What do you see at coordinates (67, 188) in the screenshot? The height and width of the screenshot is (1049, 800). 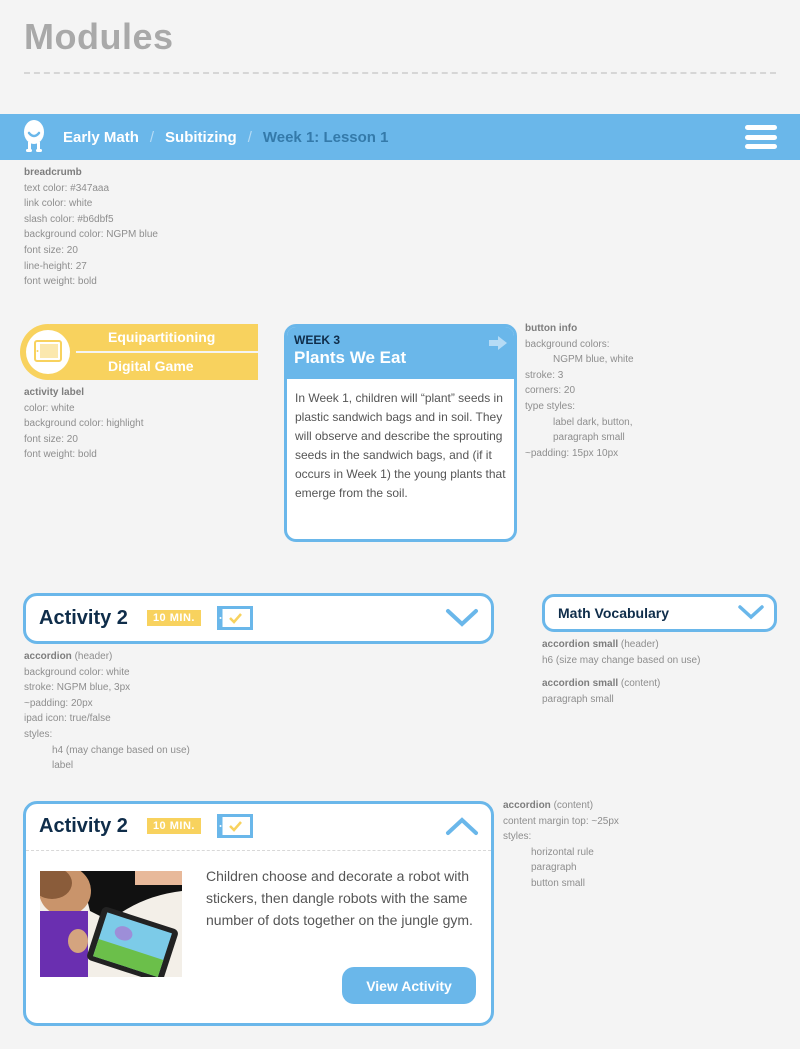 I see `notes-line: text color: #347aaa` at bounding box center [67, 188].